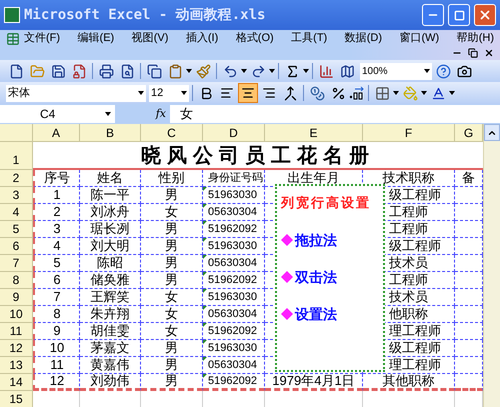 This screenshot has width=500, height=407. Describe the element at coordinates (357, 93) in the screenshot. I see `decimal-icon` at that location.